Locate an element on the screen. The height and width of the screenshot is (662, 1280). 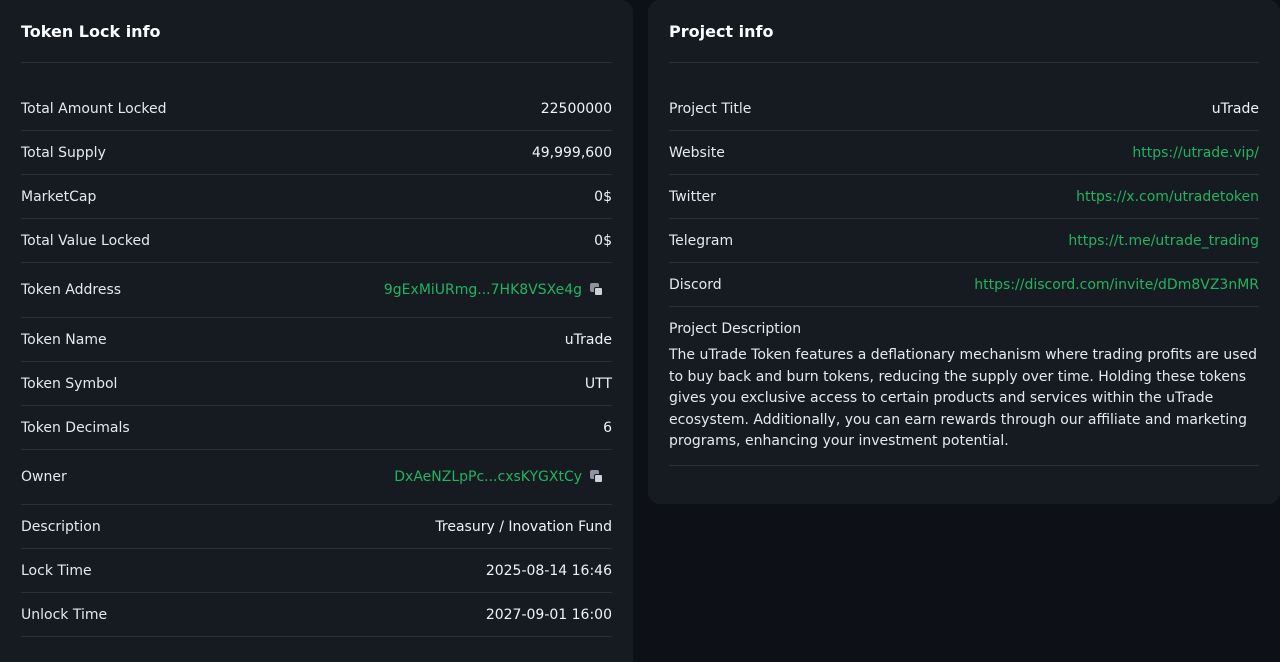
token-lock-title: Token Lock info is located at coordinates (91, 31).